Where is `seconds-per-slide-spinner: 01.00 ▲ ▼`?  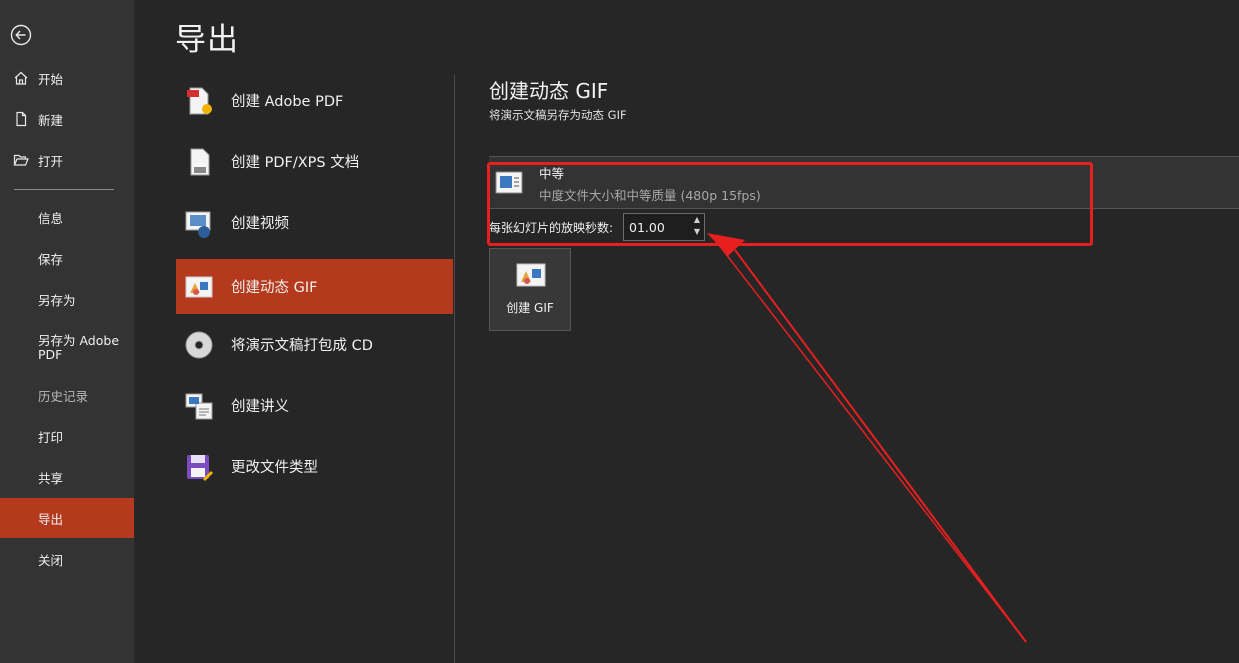 seconds-per-slide-spinner: 01.00 ▲ ▼ is located at coordinates (664, 227).